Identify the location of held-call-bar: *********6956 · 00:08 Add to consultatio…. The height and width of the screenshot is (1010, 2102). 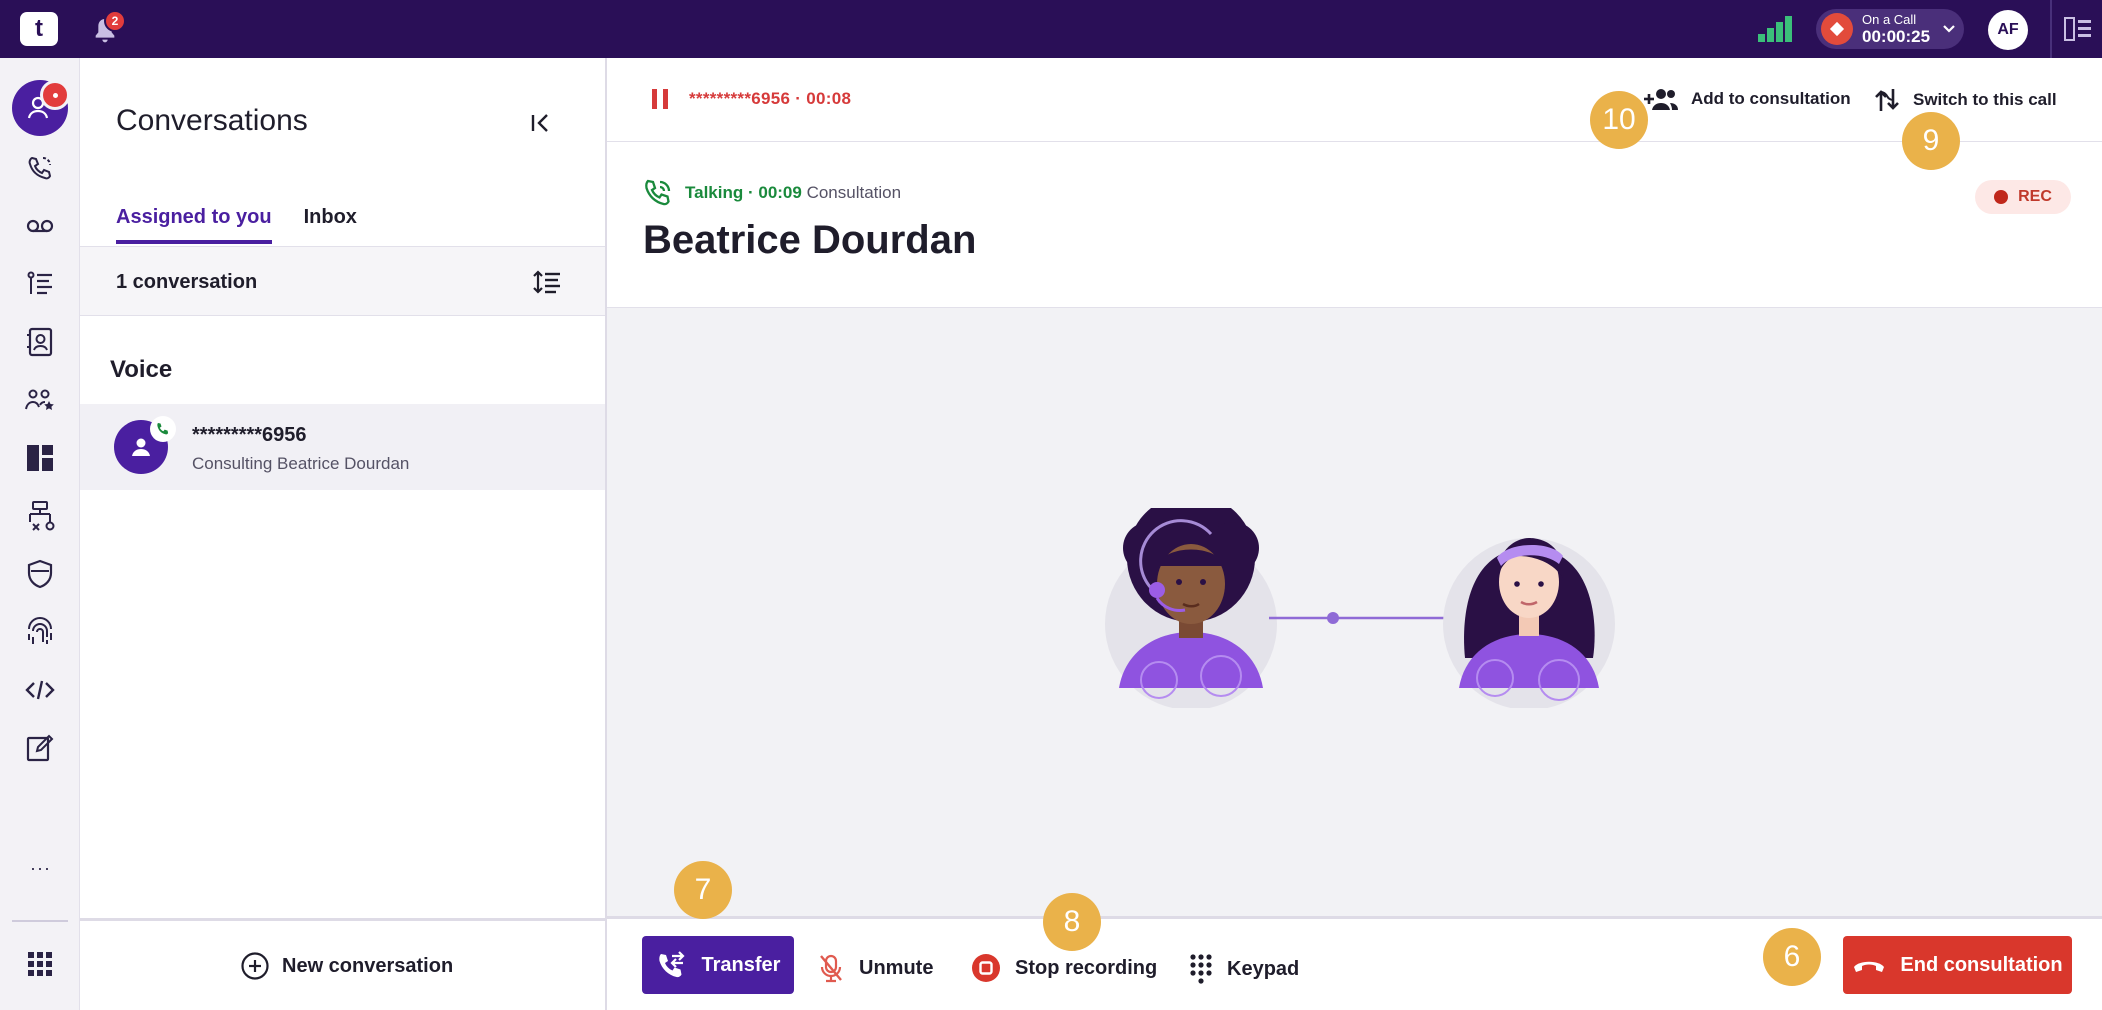
(1354, 100).